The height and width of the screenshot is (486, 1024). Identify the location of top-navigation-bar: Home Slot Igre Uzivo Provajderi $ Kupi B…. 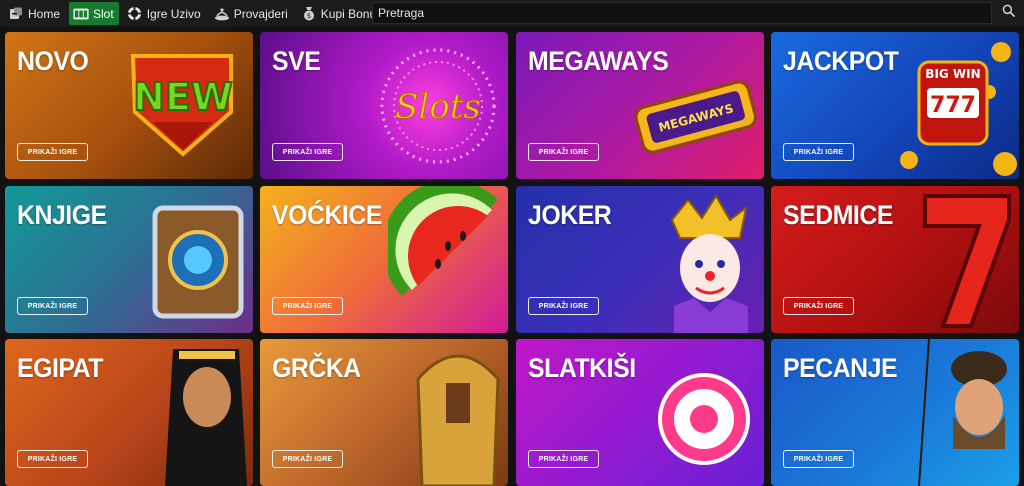
(512, 13).